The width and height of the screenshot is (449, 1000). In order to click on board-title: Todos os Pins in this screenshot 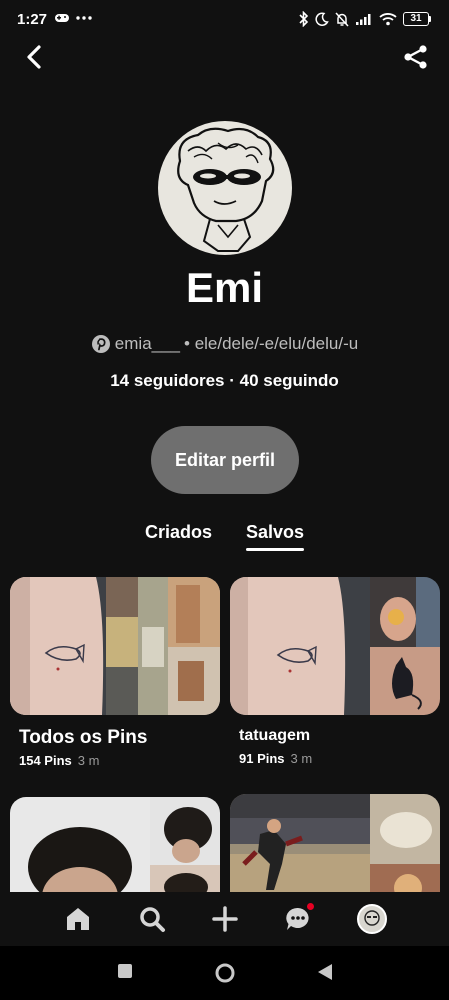, I will do `click(83, 737)`.